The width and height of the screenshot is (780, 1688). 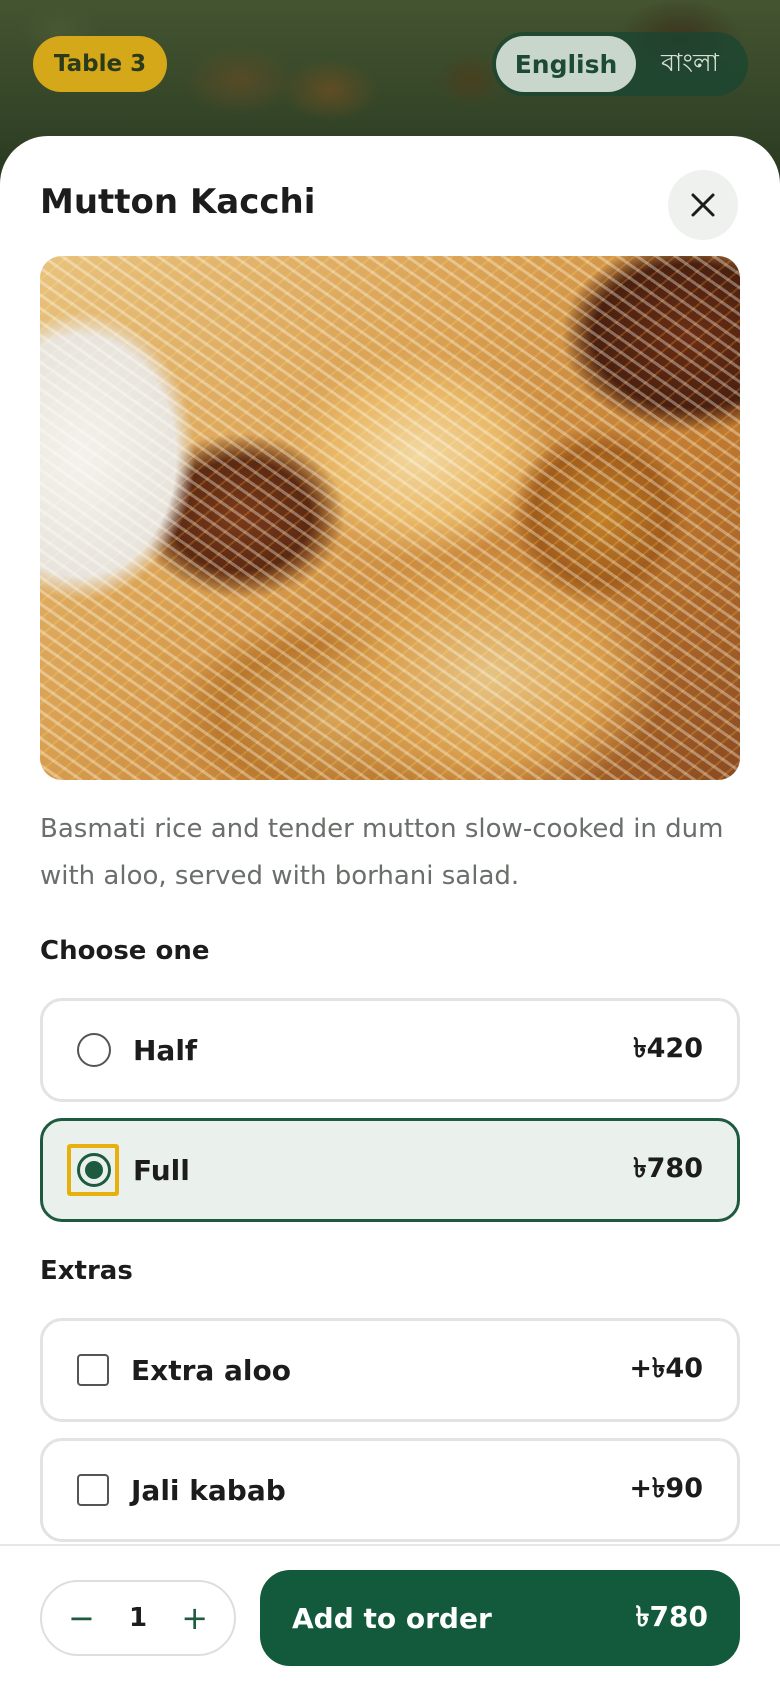 What do you see at coordinates (500, 1618) in the screenshot?
I see `add-to-order-button: Add to order ৳780` at bounding box center [500, 1618].